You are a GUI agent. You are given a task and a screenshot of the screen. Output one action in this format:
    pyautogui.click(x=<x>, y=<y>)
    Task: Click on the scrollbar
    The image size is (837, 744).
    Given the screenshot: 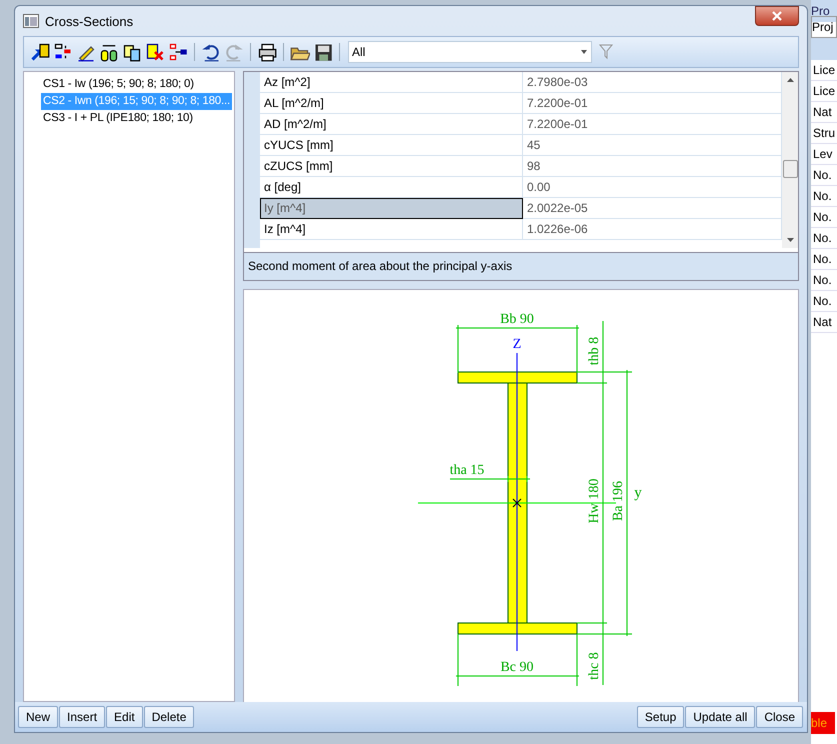 What is the action you would take?
    pyautogui.click(x=790, y=160)
    